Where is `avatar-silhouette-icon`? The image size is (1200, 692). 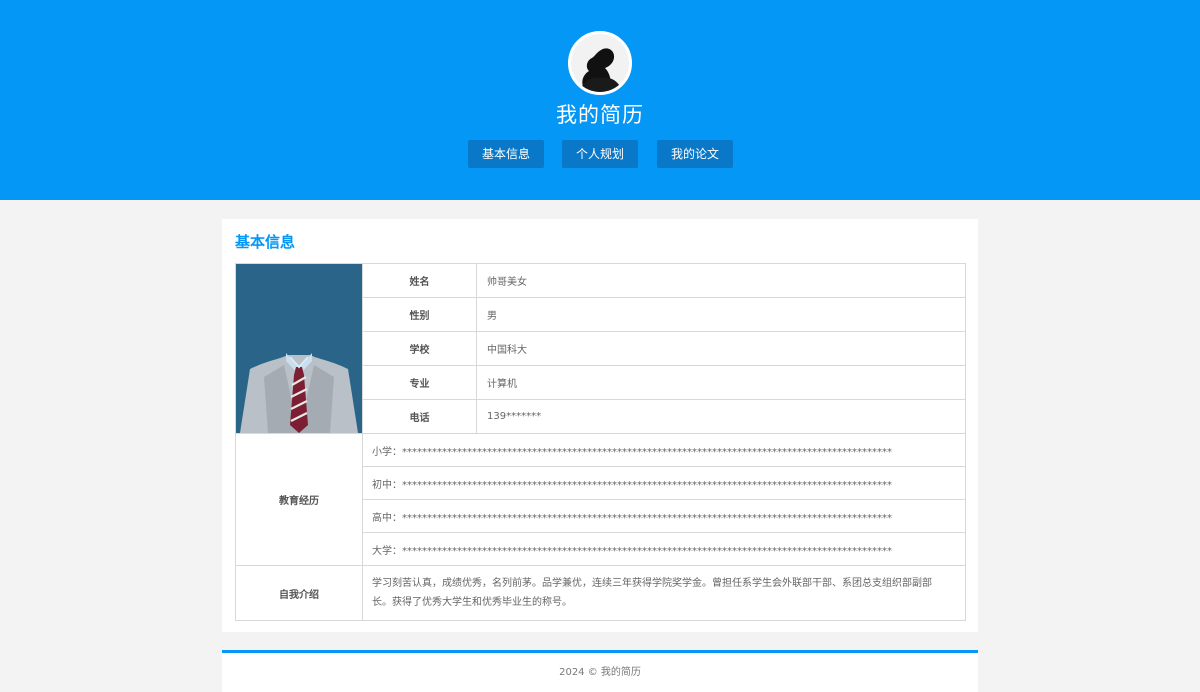
avatar-silhouette-icon is located at coordinates (600, 63).